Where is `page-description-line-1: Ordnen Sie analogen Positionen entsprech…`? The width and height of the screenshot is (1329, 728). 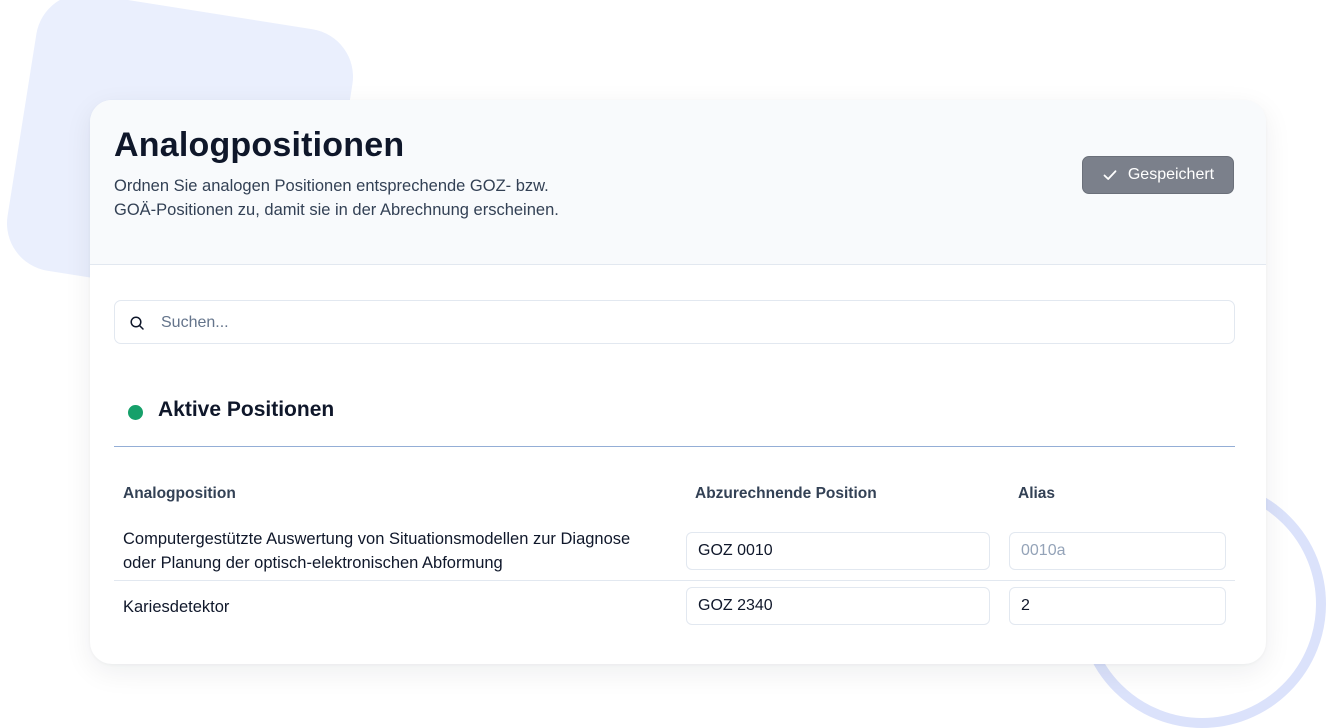 page-description-line-1: Ordnen Sie analogen Positionen entsprech… is located at coordinates (331, 186).